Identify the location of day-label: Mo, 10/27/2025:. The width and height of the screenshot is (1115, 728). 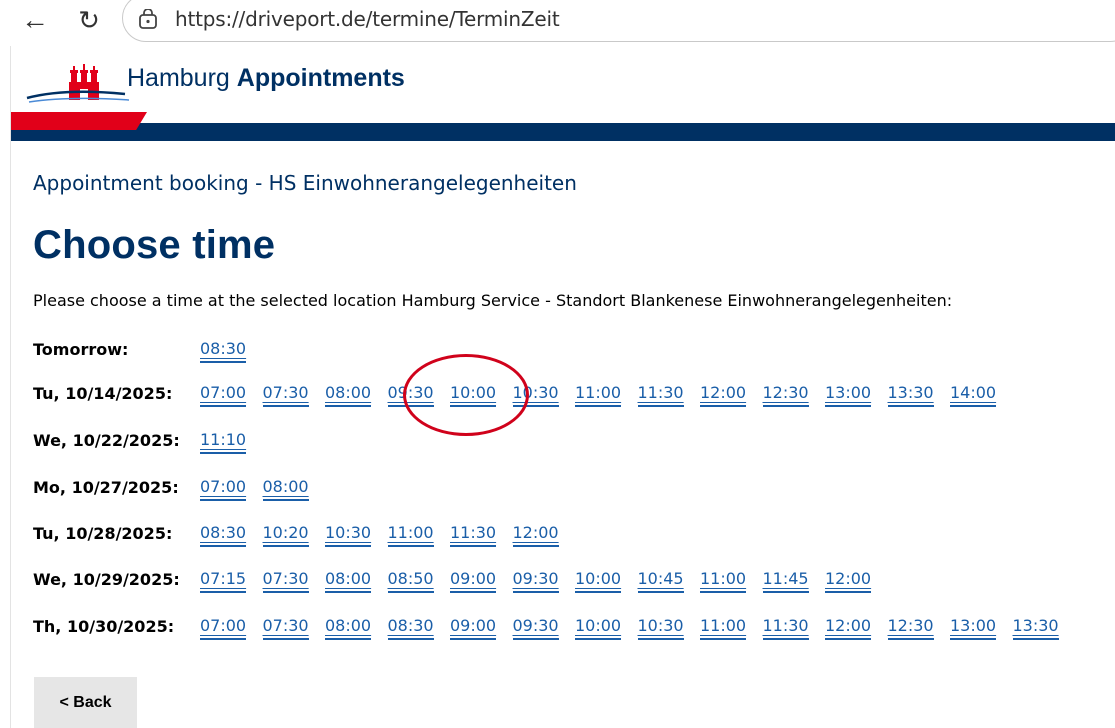
(106, 487).